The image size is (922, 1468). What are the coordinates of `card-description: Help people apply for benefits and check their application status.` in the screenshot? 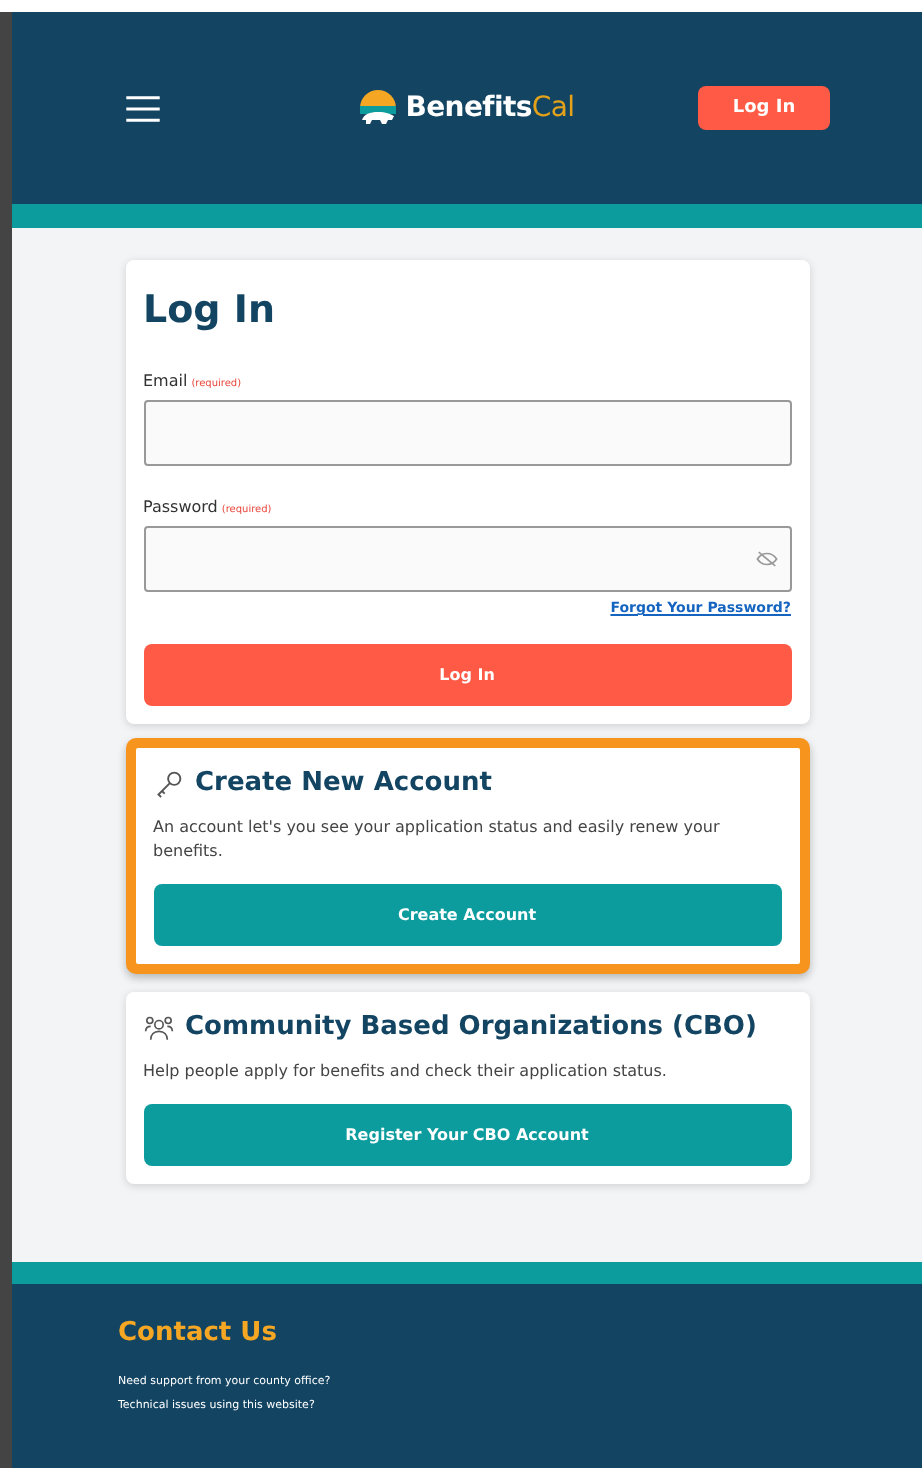 It's located at (406, 1072).